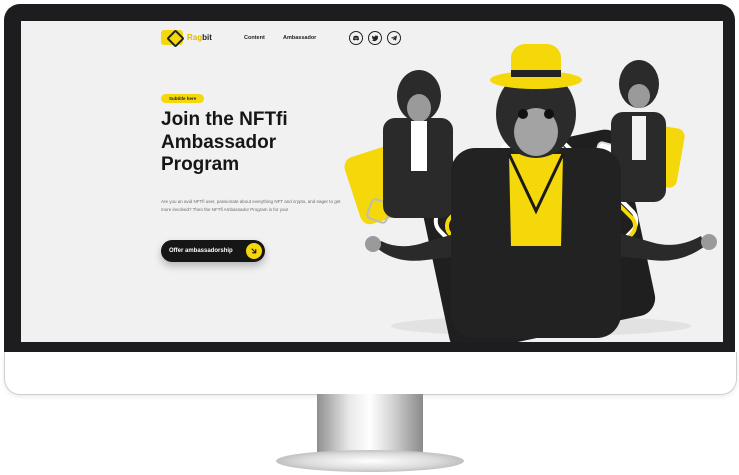 The width and height of the screenshot is (739, 475). What do you see at coordinates (199, 37) in the screenshot?
I see `logo-text: Ragbit` at bounding box center [199, 37].